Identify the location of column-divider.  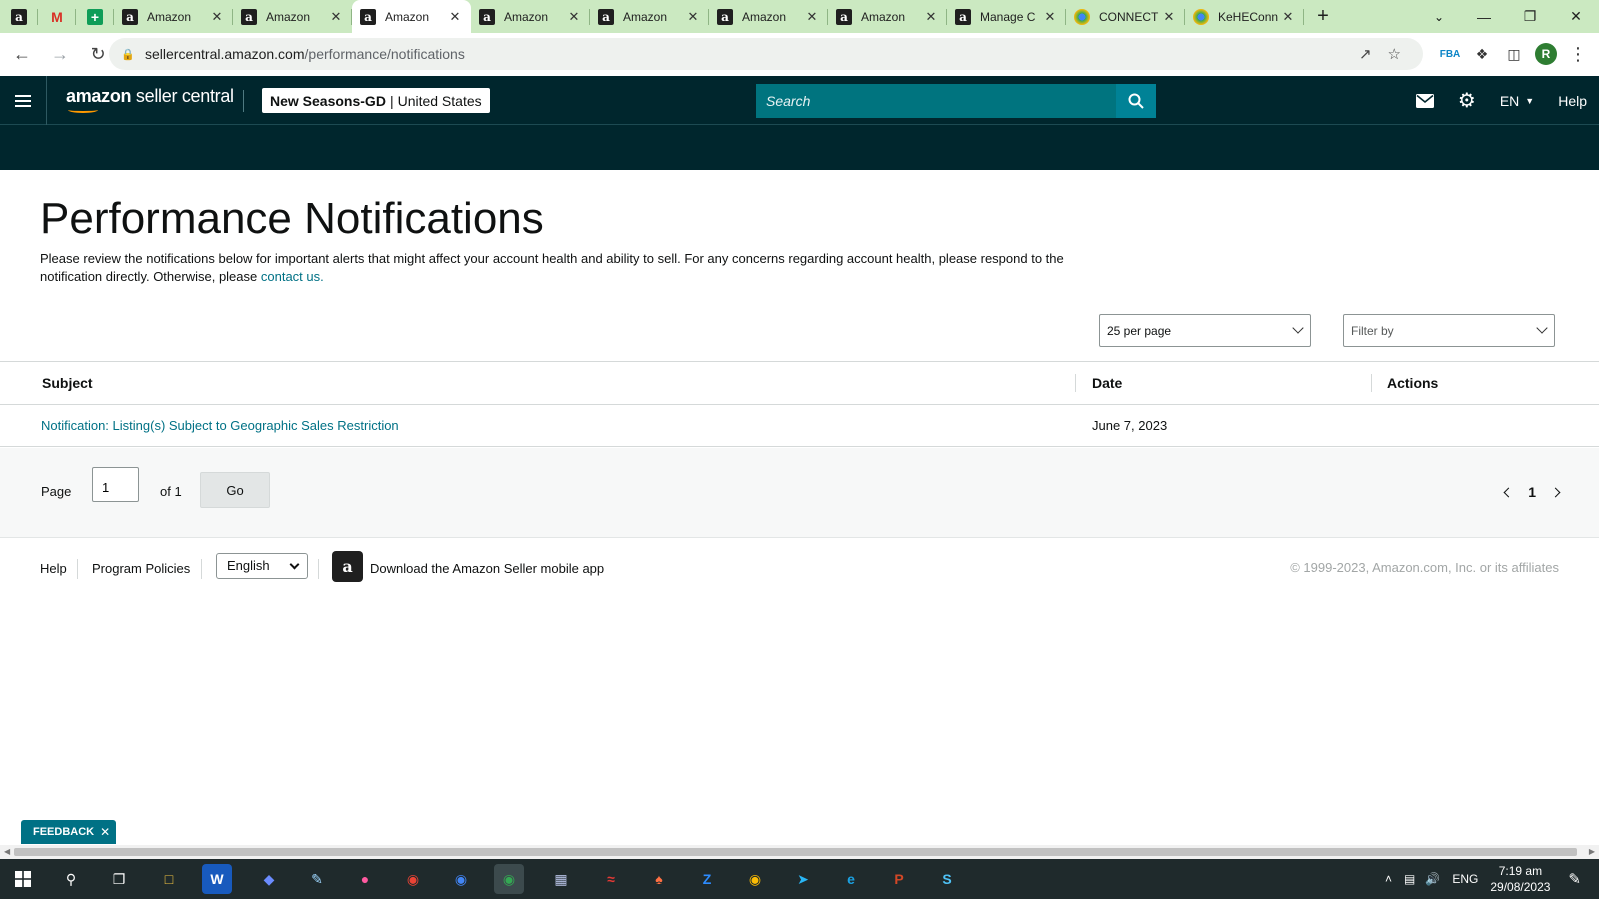
(1371, 383).